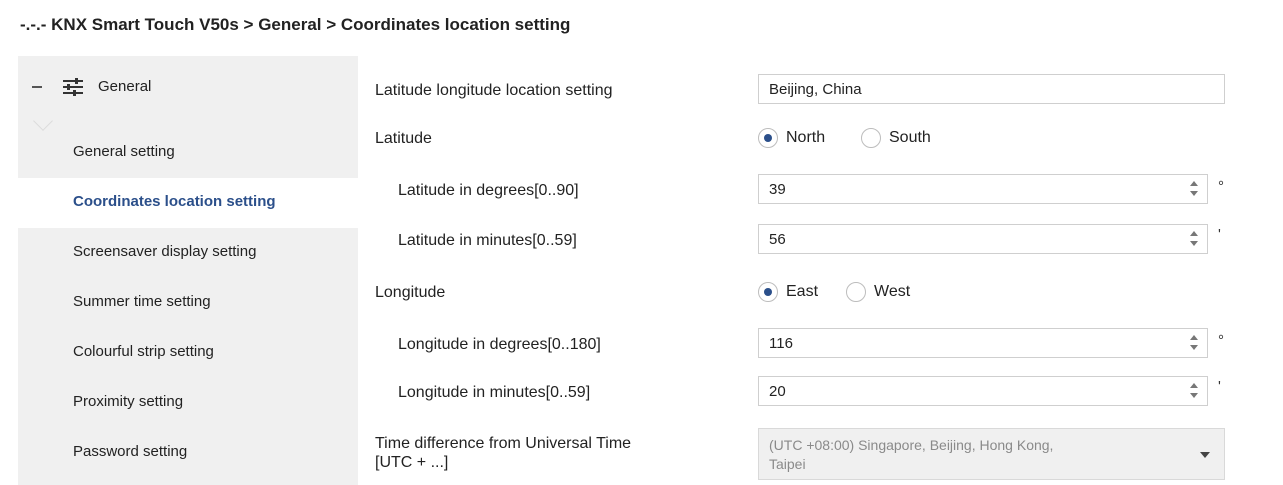  What do you see at coordinates (910, 137) in the screenshot?
I see `radio-label: South` at bounding box center [910, 137].